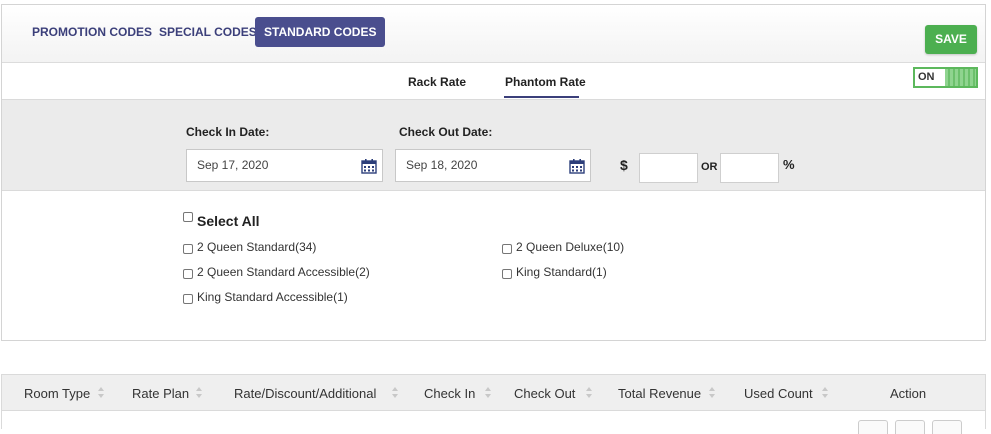 This screenshot has height=434, width=991. I want to click on tab-phantom-rate: Phantom Rate, so click(545, 82).